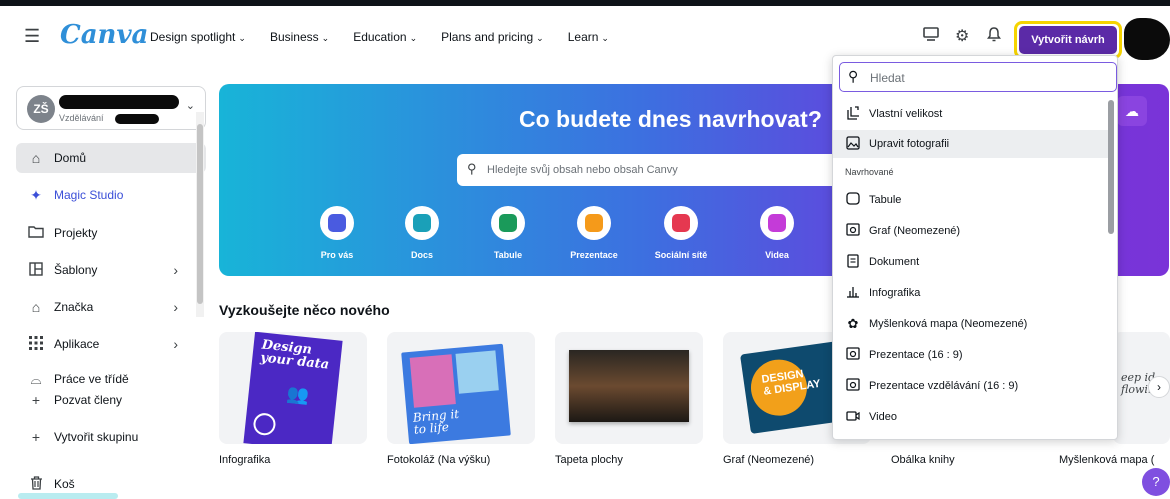 The height and width of the screenshot is (499, 1170). I want to click on sidebar-item-label: Pozvat členy, so click(88, 400).